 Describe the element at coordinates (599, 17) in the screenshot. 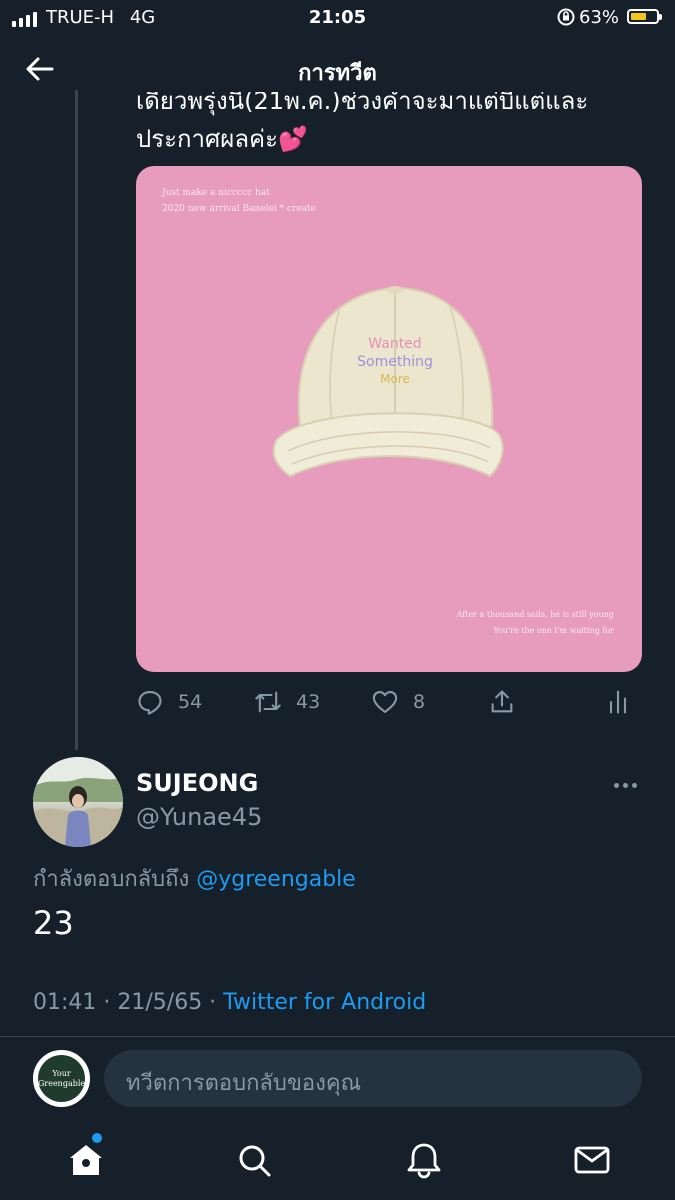

I see `battery-percent: 63%` at that location.